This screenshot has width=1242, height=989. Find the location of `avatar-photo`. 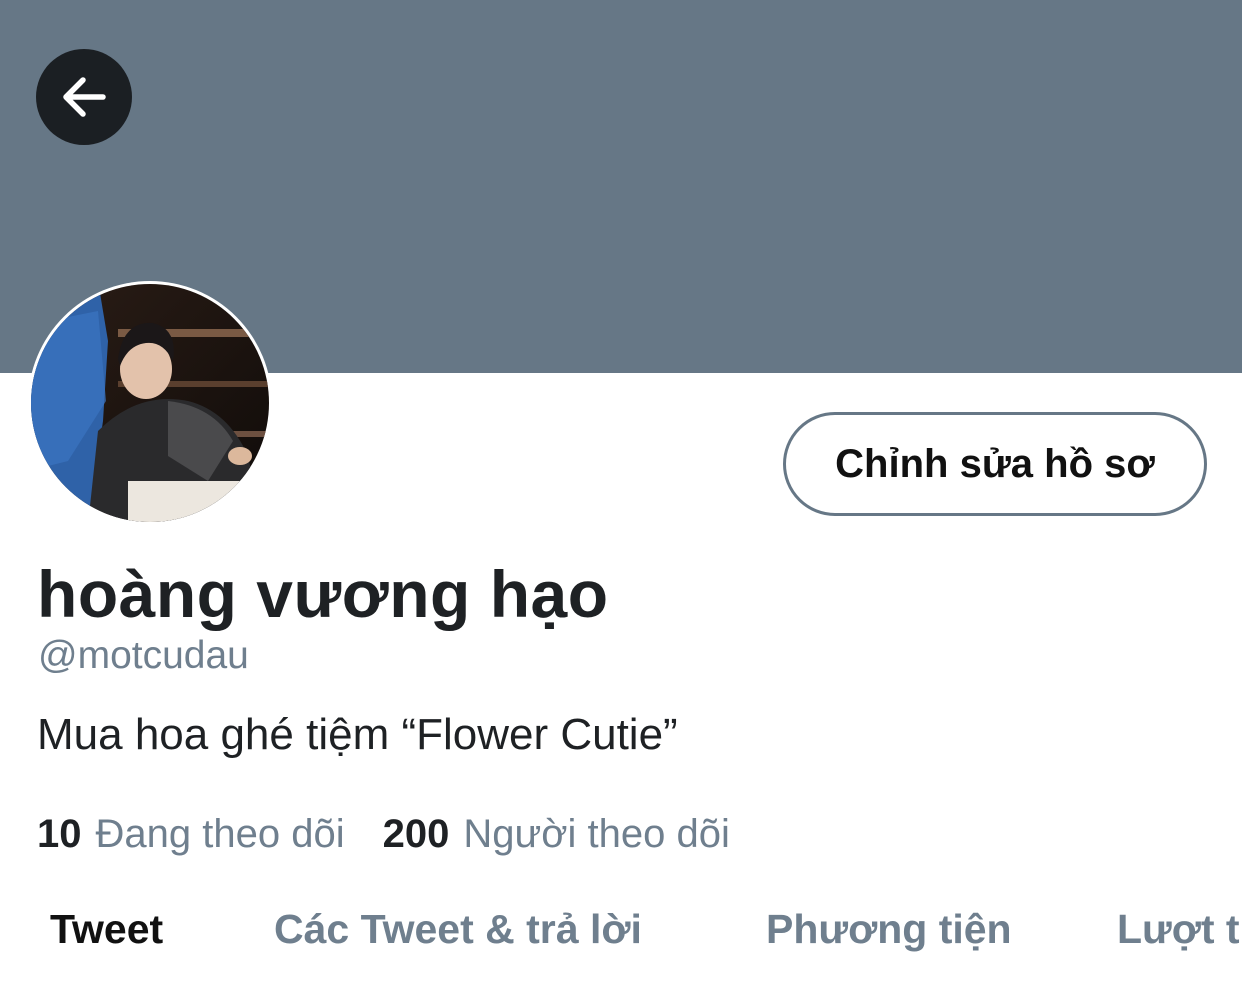

avatar-photo is located at coordinates (150, 403).